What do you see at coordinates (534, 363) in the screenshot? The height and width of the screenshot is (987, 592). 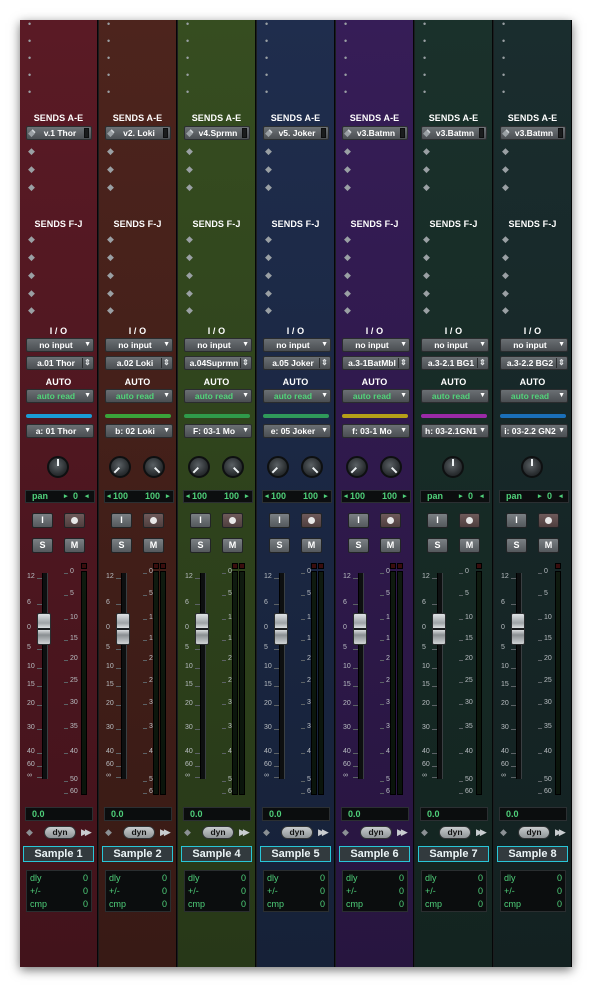 I see `output-selector: a.3-2.2 BG2 ⇕` at bounding box center [534, 363].